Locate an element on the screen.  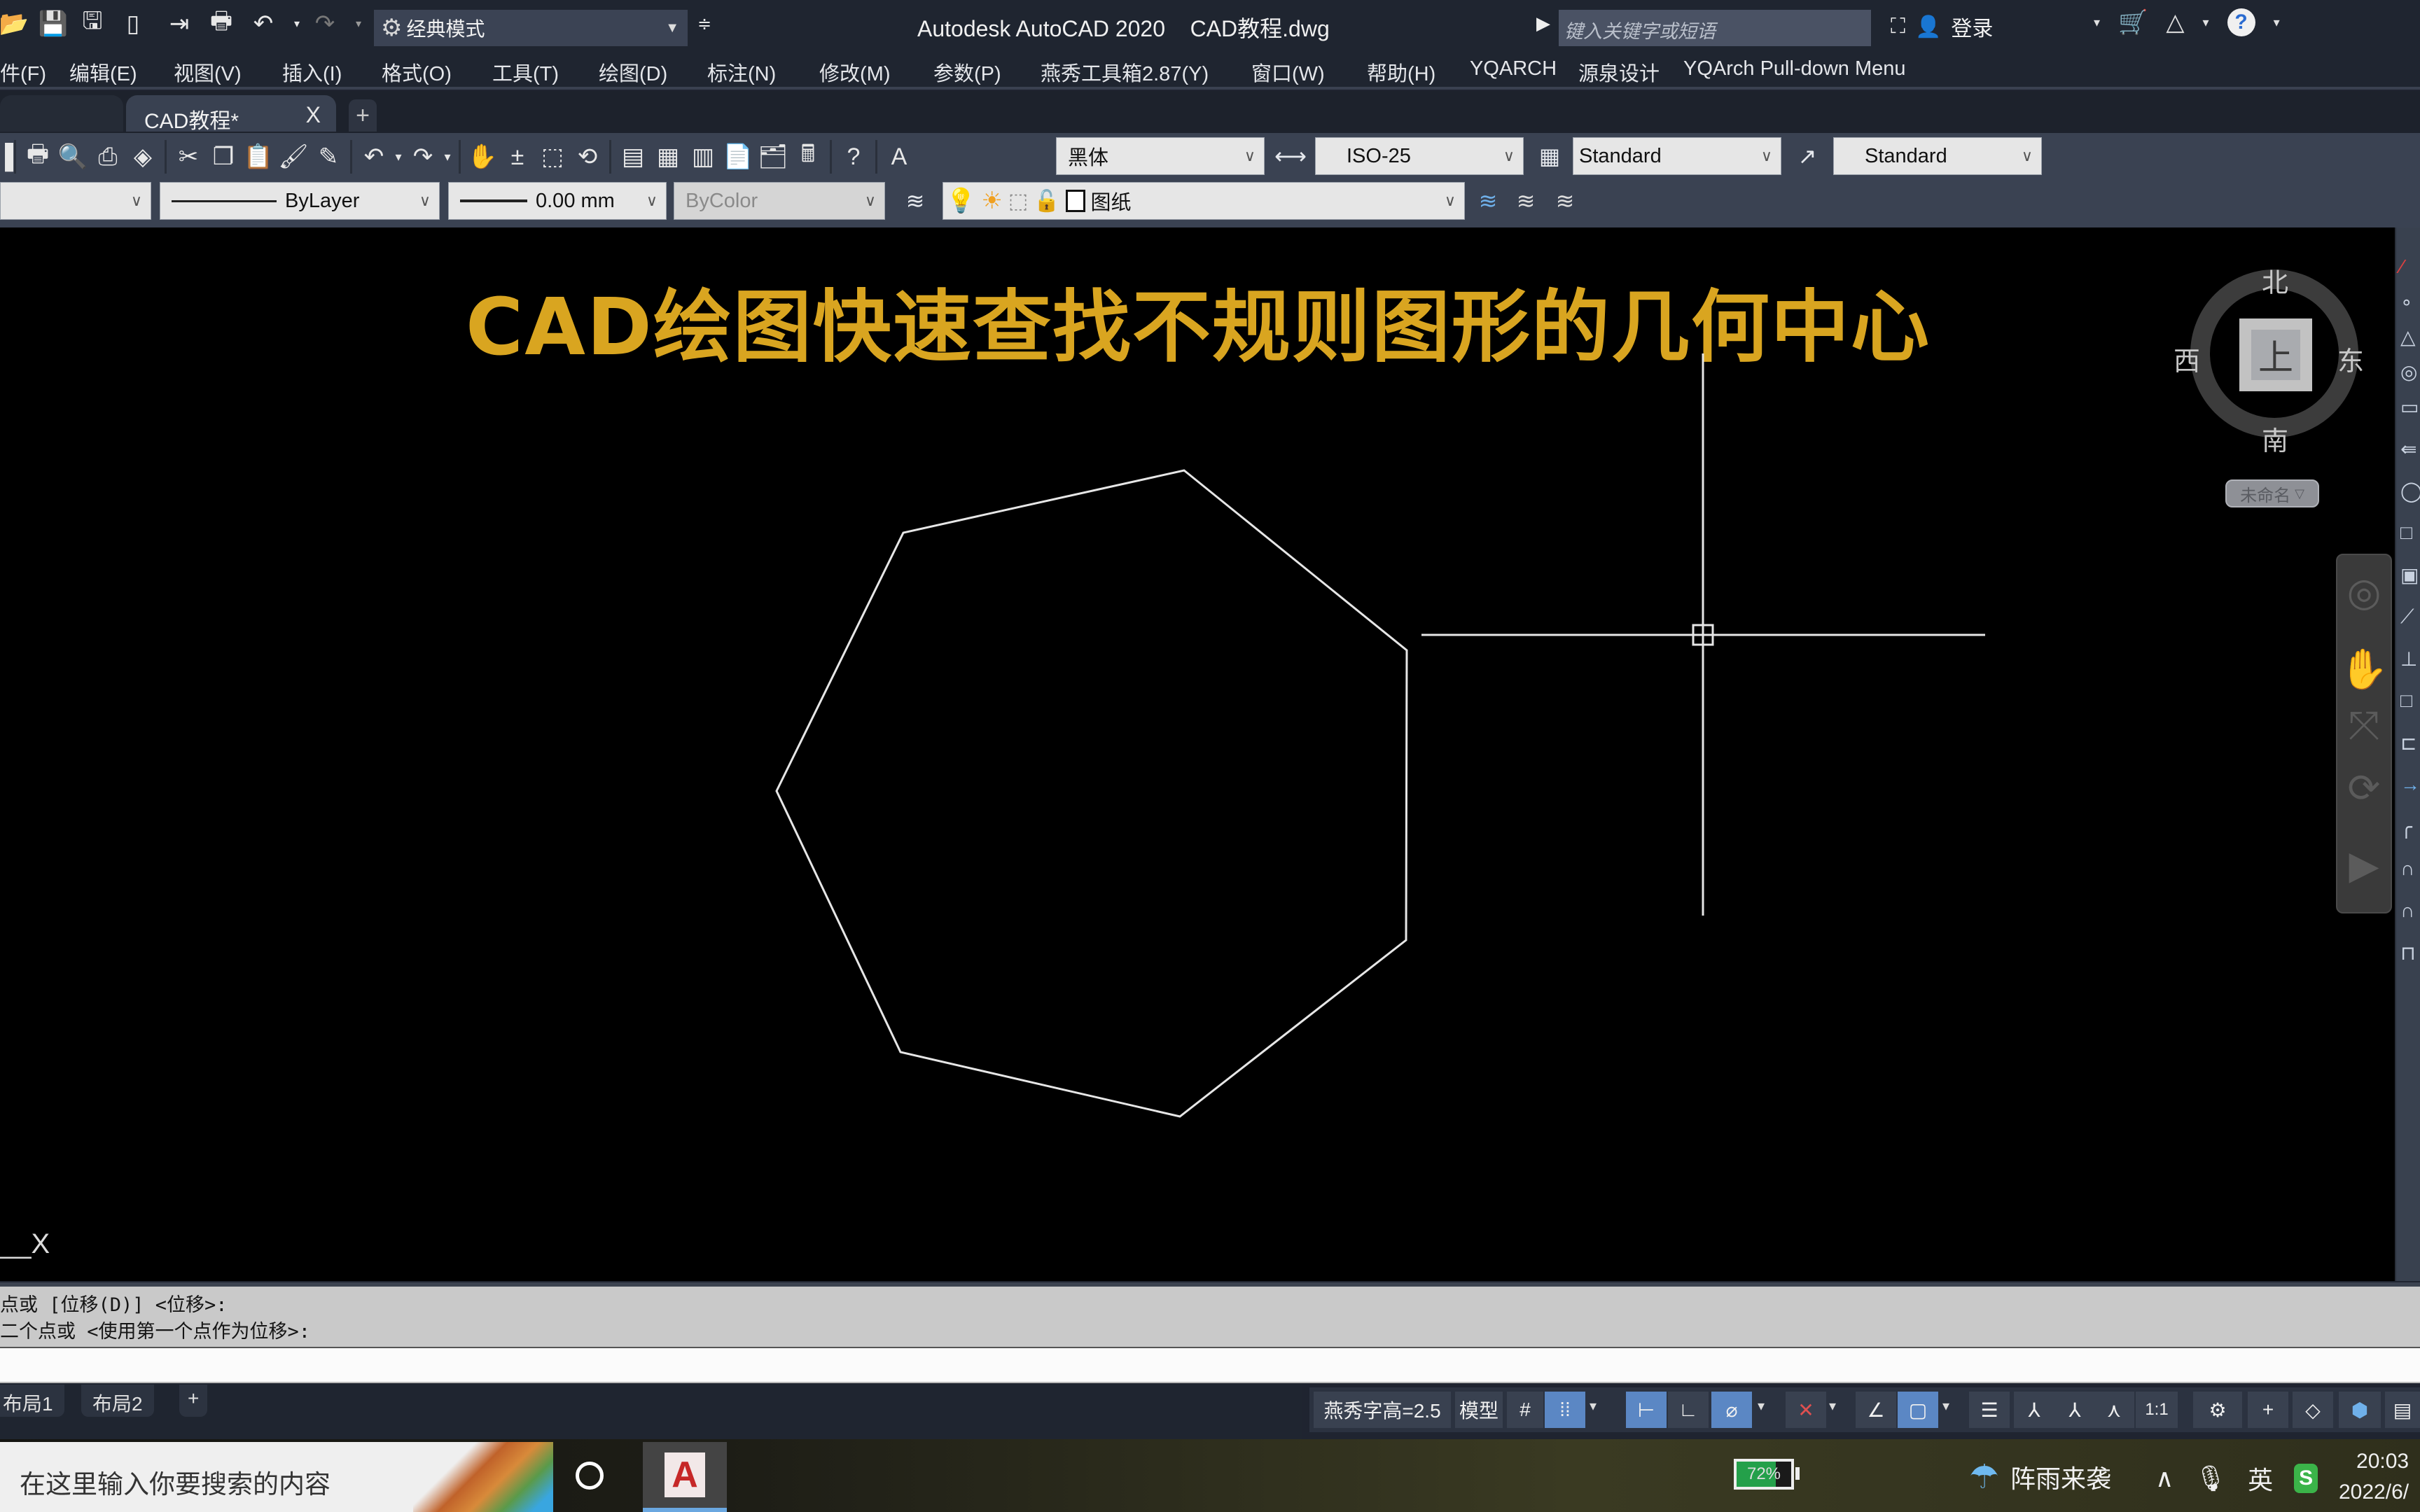
text-height-readout: 燕秀字高=2.5 is located at coordinates (1382, 1410).